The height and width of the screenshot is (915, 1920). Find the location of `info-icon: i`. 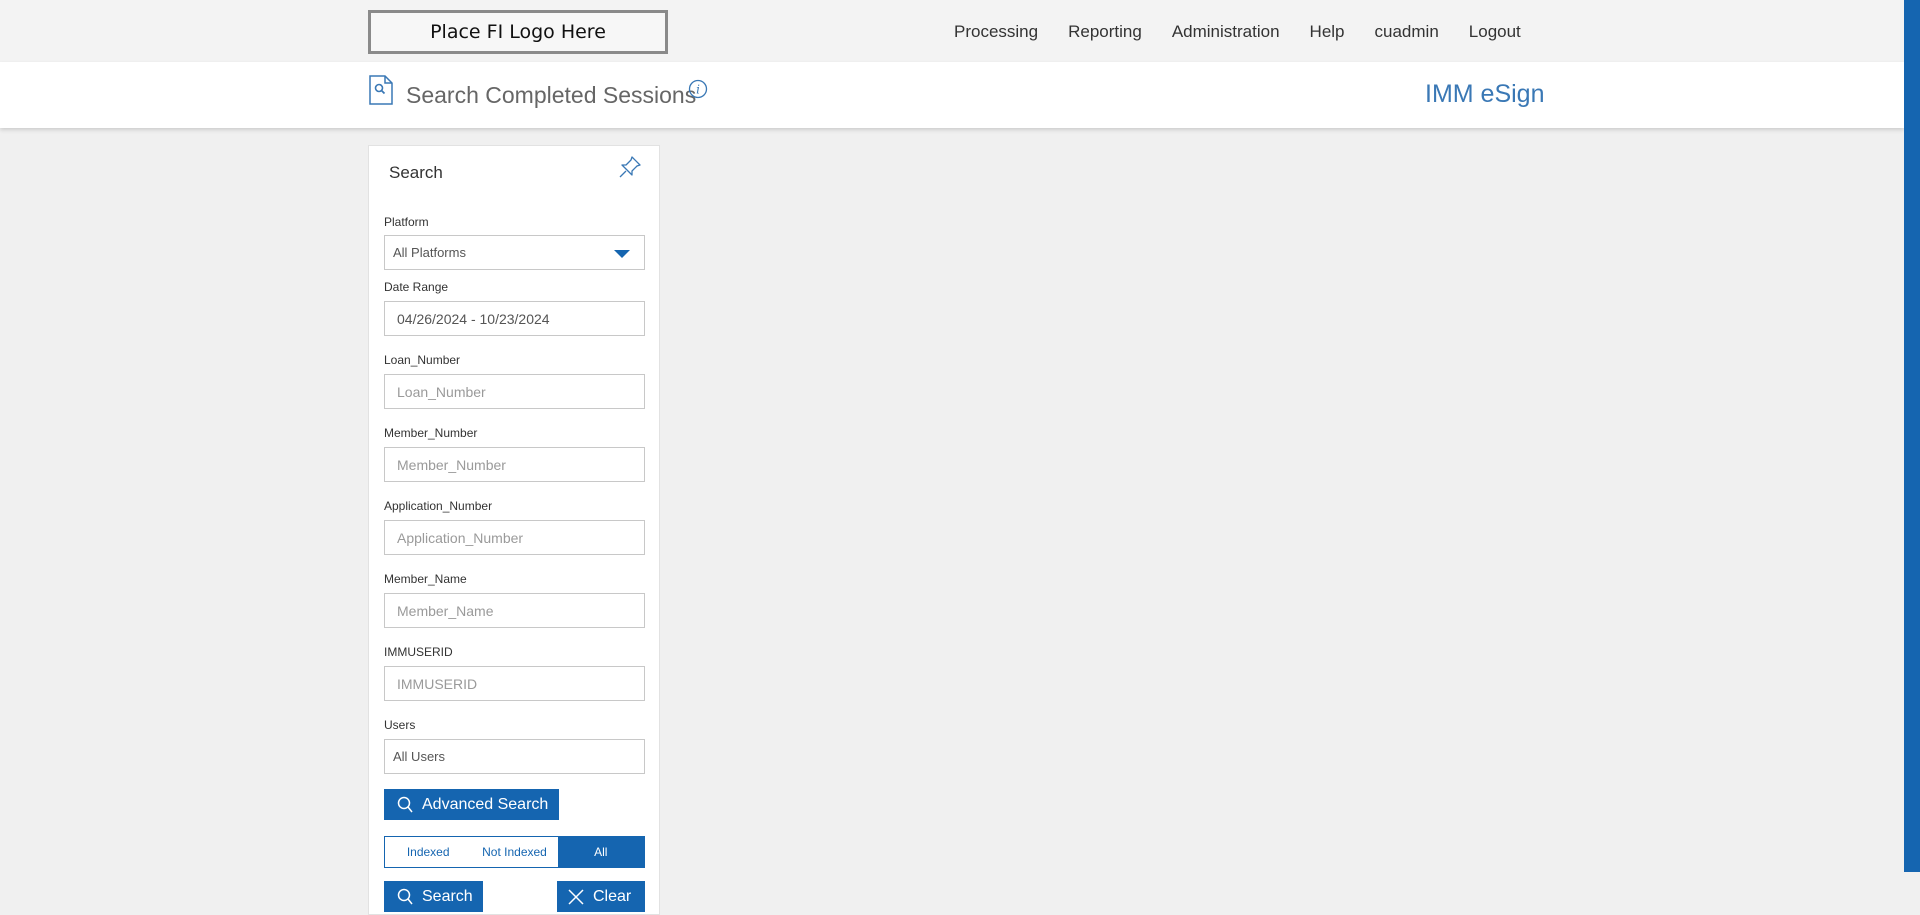

info-icon: i is located at coordinates (698, 89).